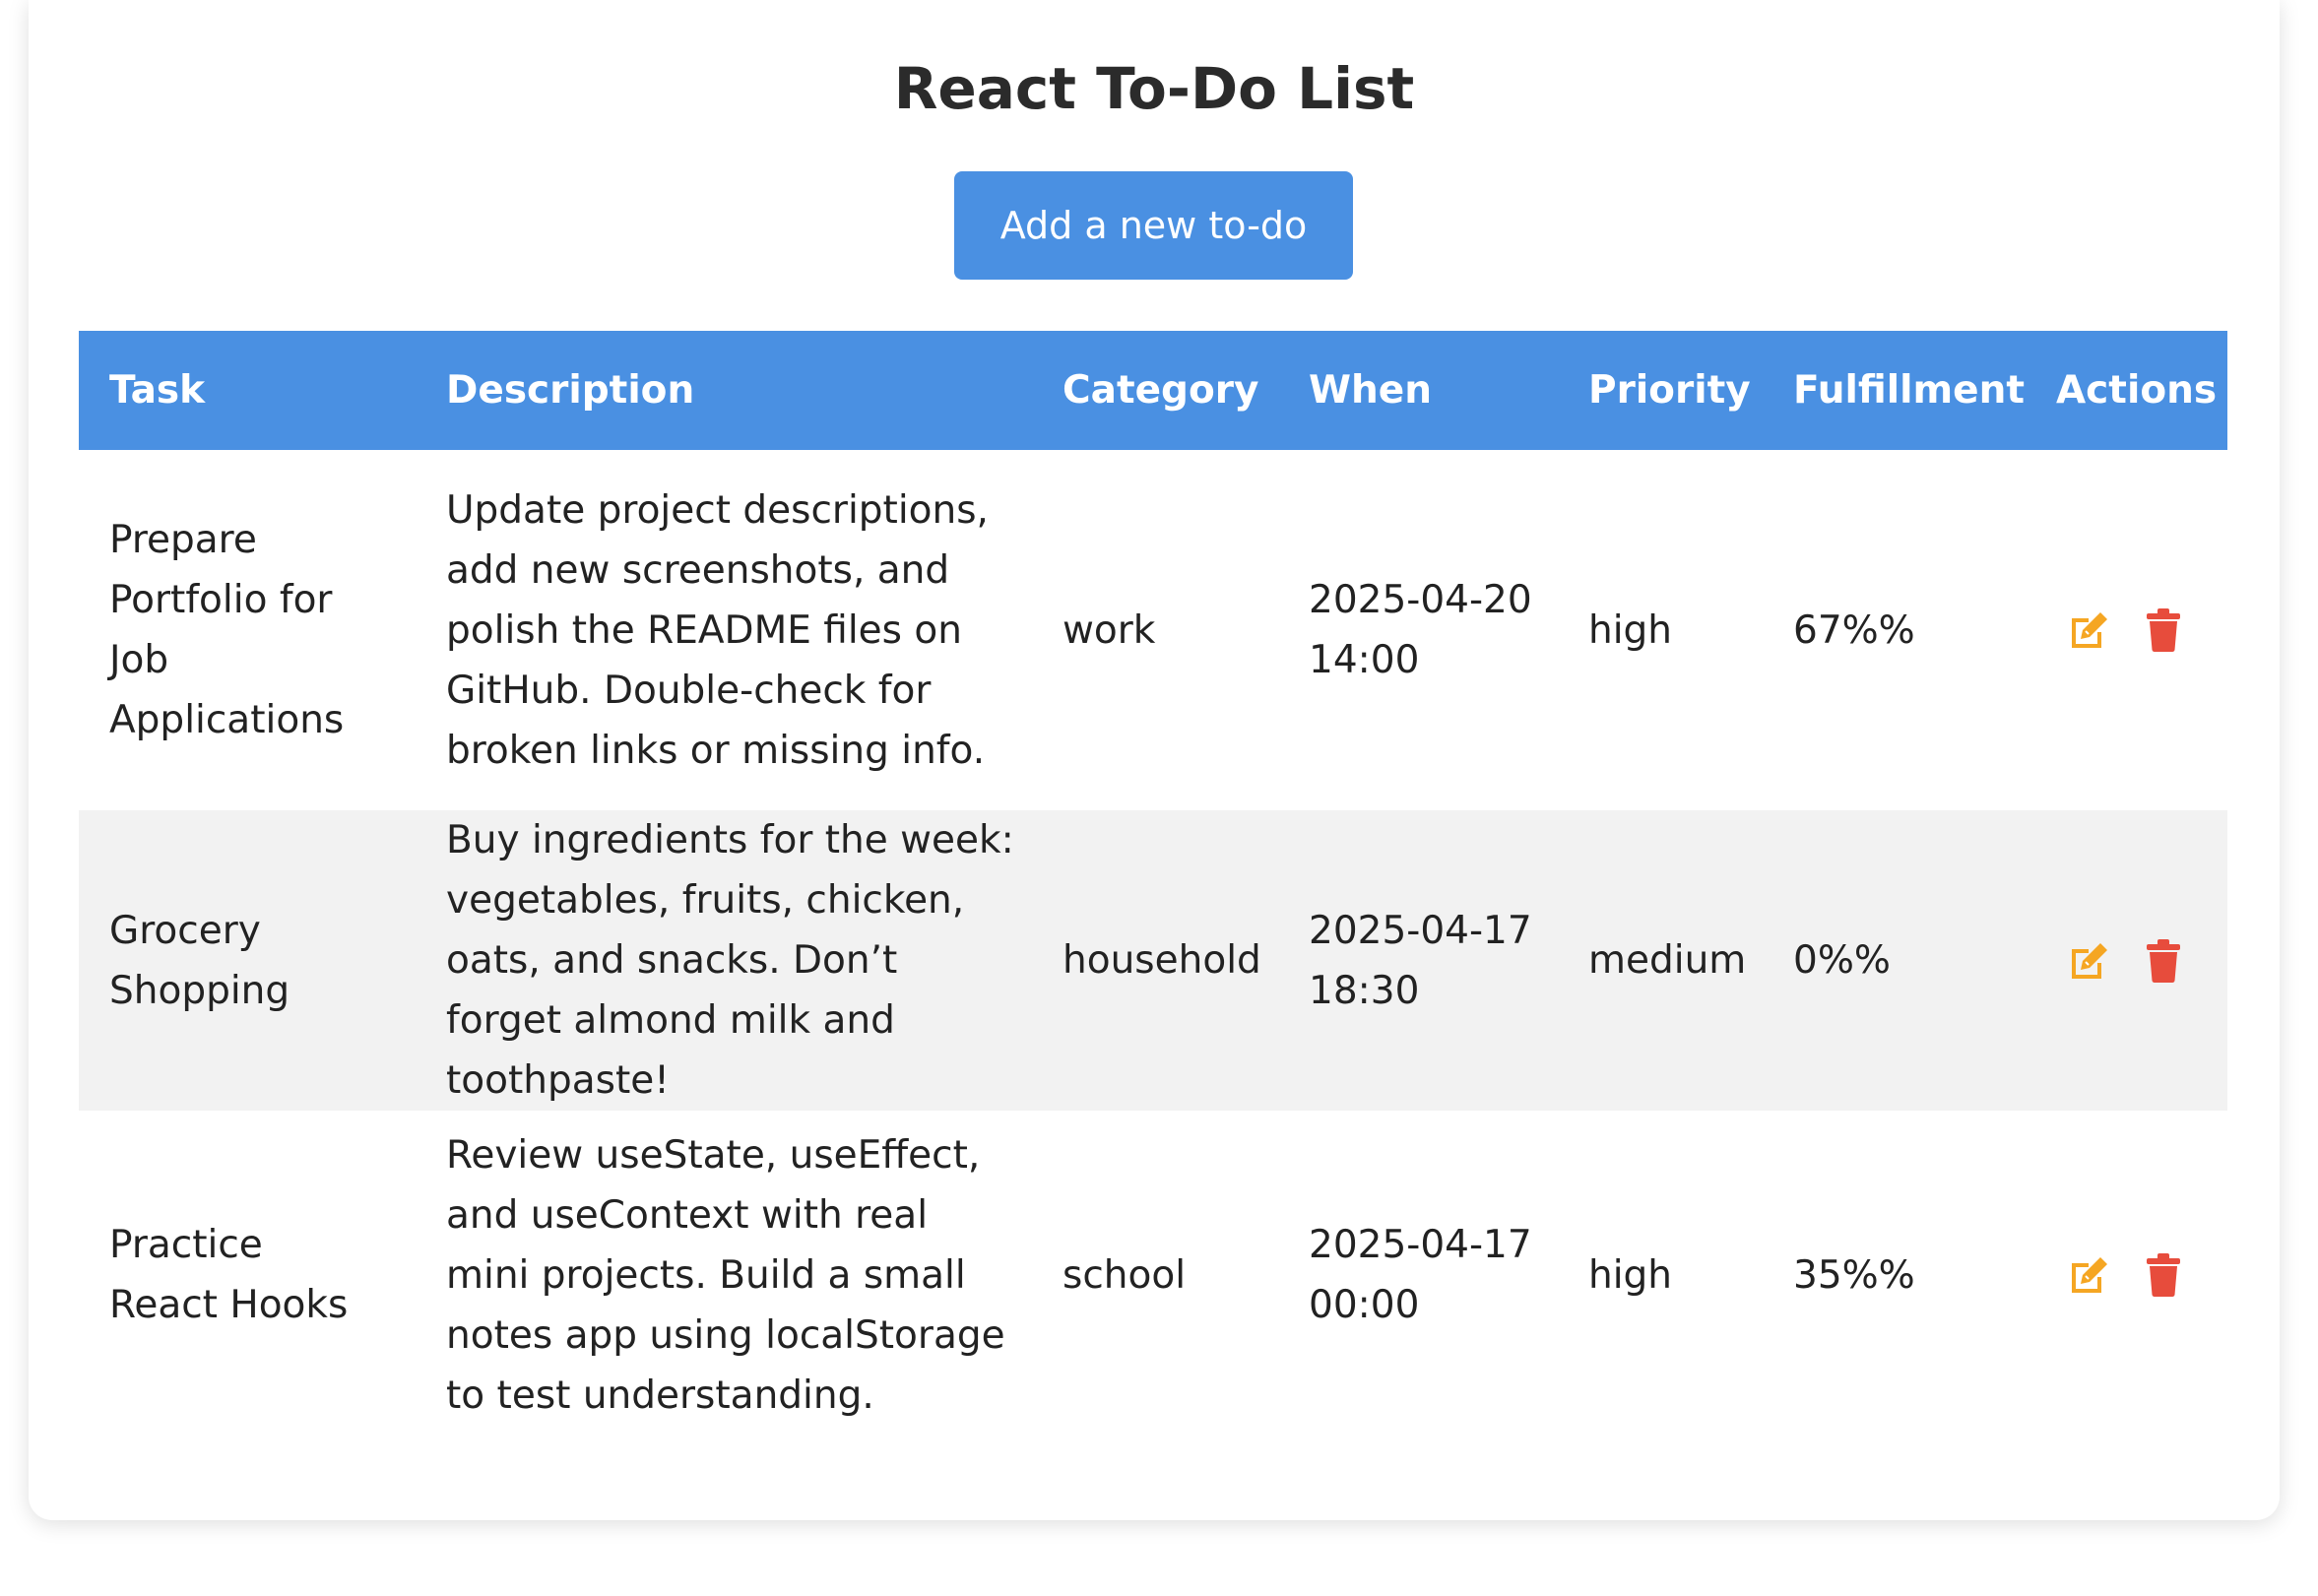  What do you see at coordinates (1667, 961) in the screenshot?
I see `priority-cell: medium` at bounding box center [1667, 961].